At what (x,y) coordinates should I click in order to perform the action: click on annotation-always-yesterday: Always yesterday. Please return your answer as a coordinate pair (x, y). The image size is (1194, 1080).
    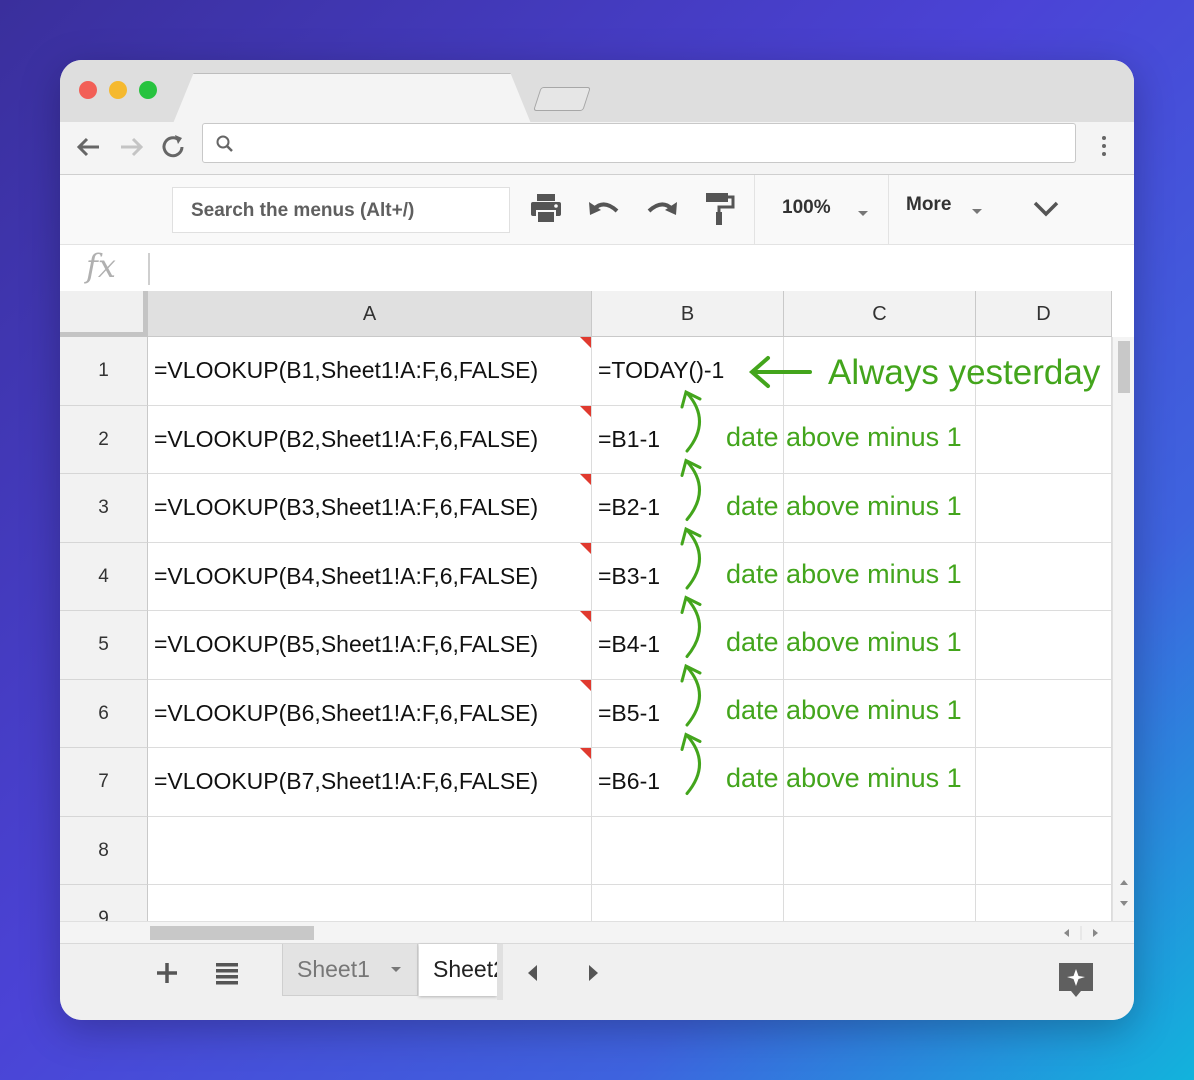
    Looking at the image, I should click on (964, 372).